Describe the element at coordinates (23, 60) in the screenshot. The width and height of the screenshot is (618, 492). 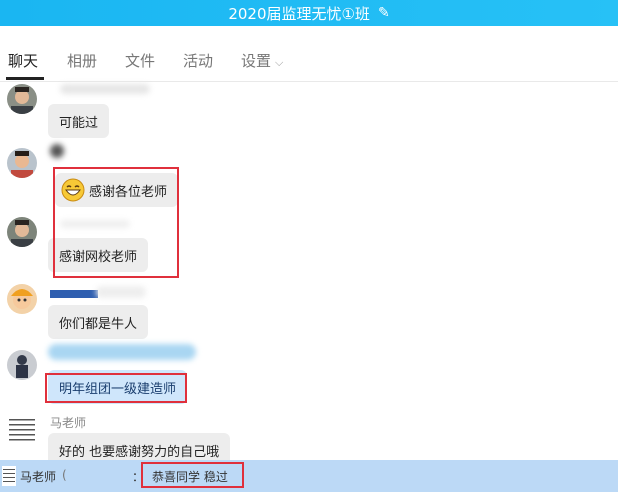
I see `tab-chat: 聊天` at that location.